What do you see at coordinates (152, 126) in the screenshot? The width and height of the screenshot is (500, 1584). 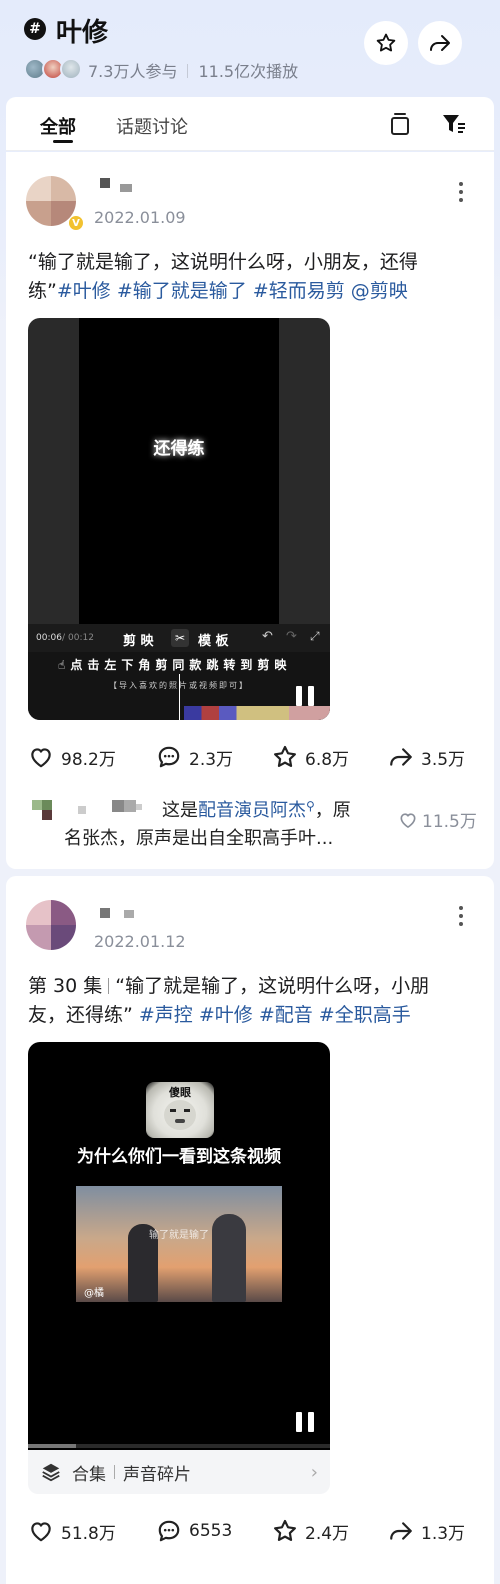 I see `tab-topic-discussion: 话题讨论` at bounding box center [152, 126].